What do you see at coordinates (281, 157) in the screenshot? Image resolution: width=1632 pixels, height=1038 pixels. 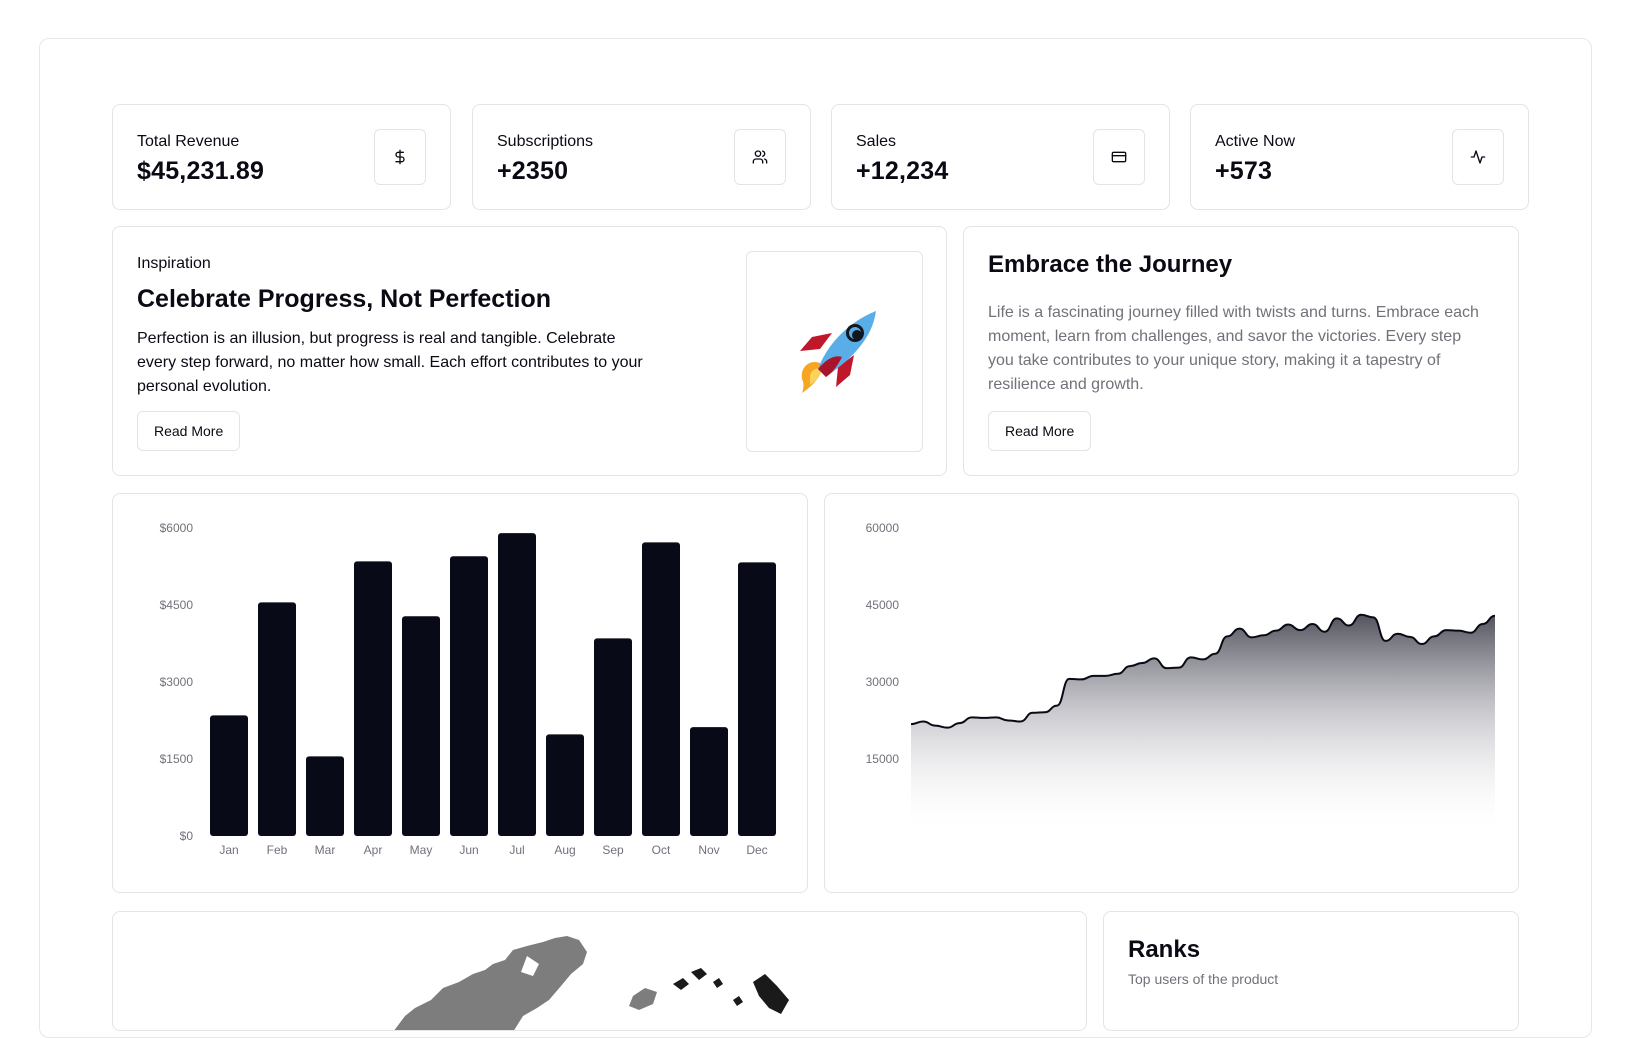 I see `stat-card-total-revenue: Total Revenue $45,231.89` at bounding box center [281, 157].